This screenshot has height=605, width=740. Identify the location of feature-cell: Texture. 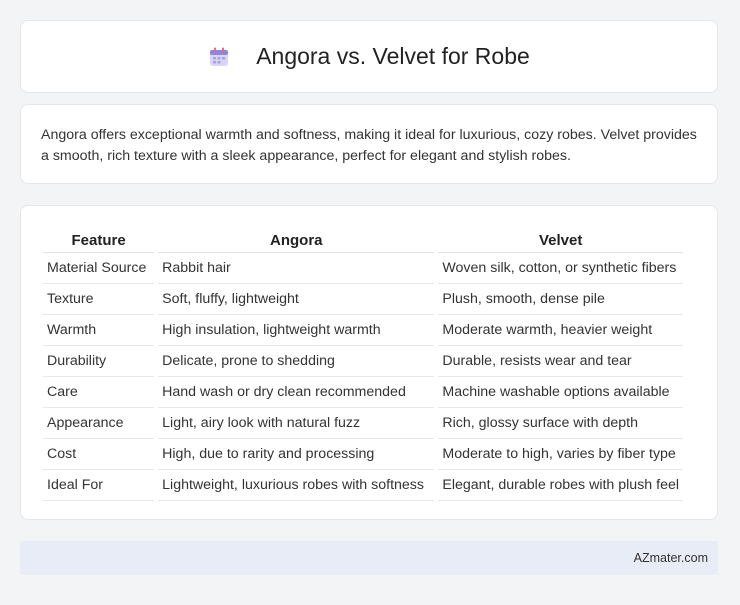
(99, 299).